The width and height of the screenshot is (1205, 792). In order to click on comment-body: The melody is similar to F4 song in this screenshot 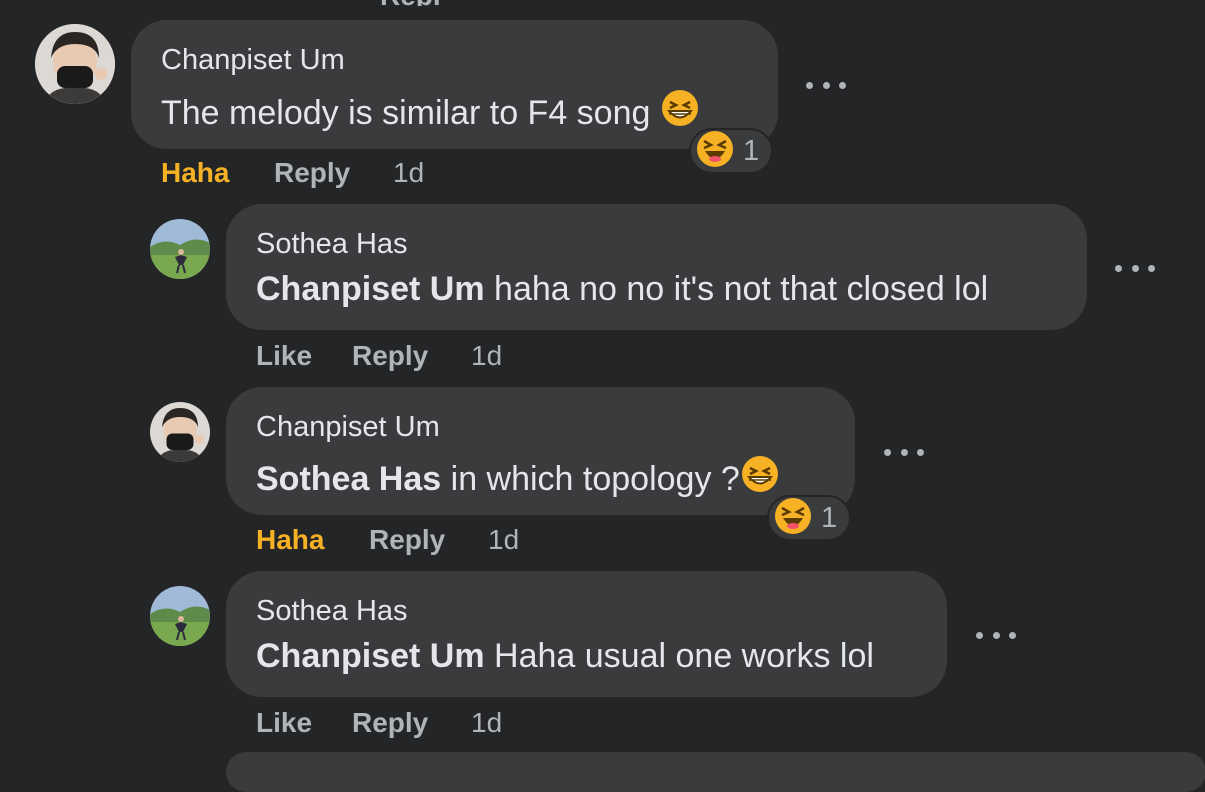, I will do `click(406, 113)`.